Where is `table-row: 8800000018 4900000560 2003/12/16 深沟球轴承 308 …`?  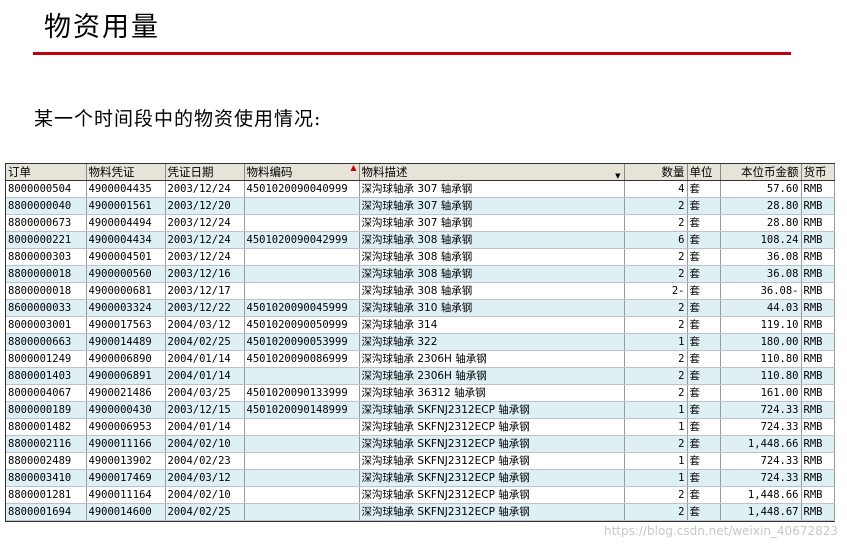 table-row: 8800000018 4900000560 2003/12/16 深沟球轴承 308 … is located at coordinates (420, 274).